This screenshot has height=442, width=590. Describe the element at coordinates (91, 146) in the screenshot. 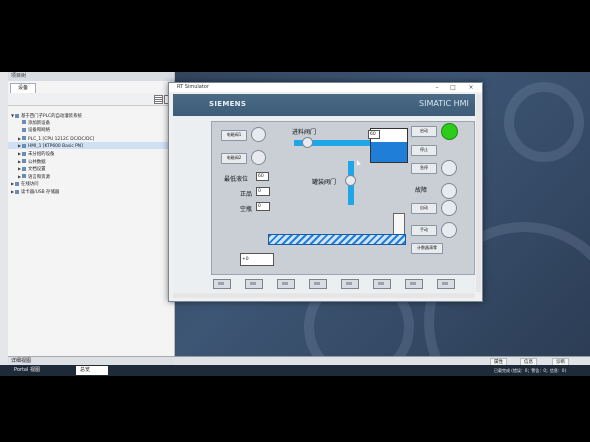

I see `tree-item: ▶ HMI_1 [KTP600 Basic PN]` at that location.